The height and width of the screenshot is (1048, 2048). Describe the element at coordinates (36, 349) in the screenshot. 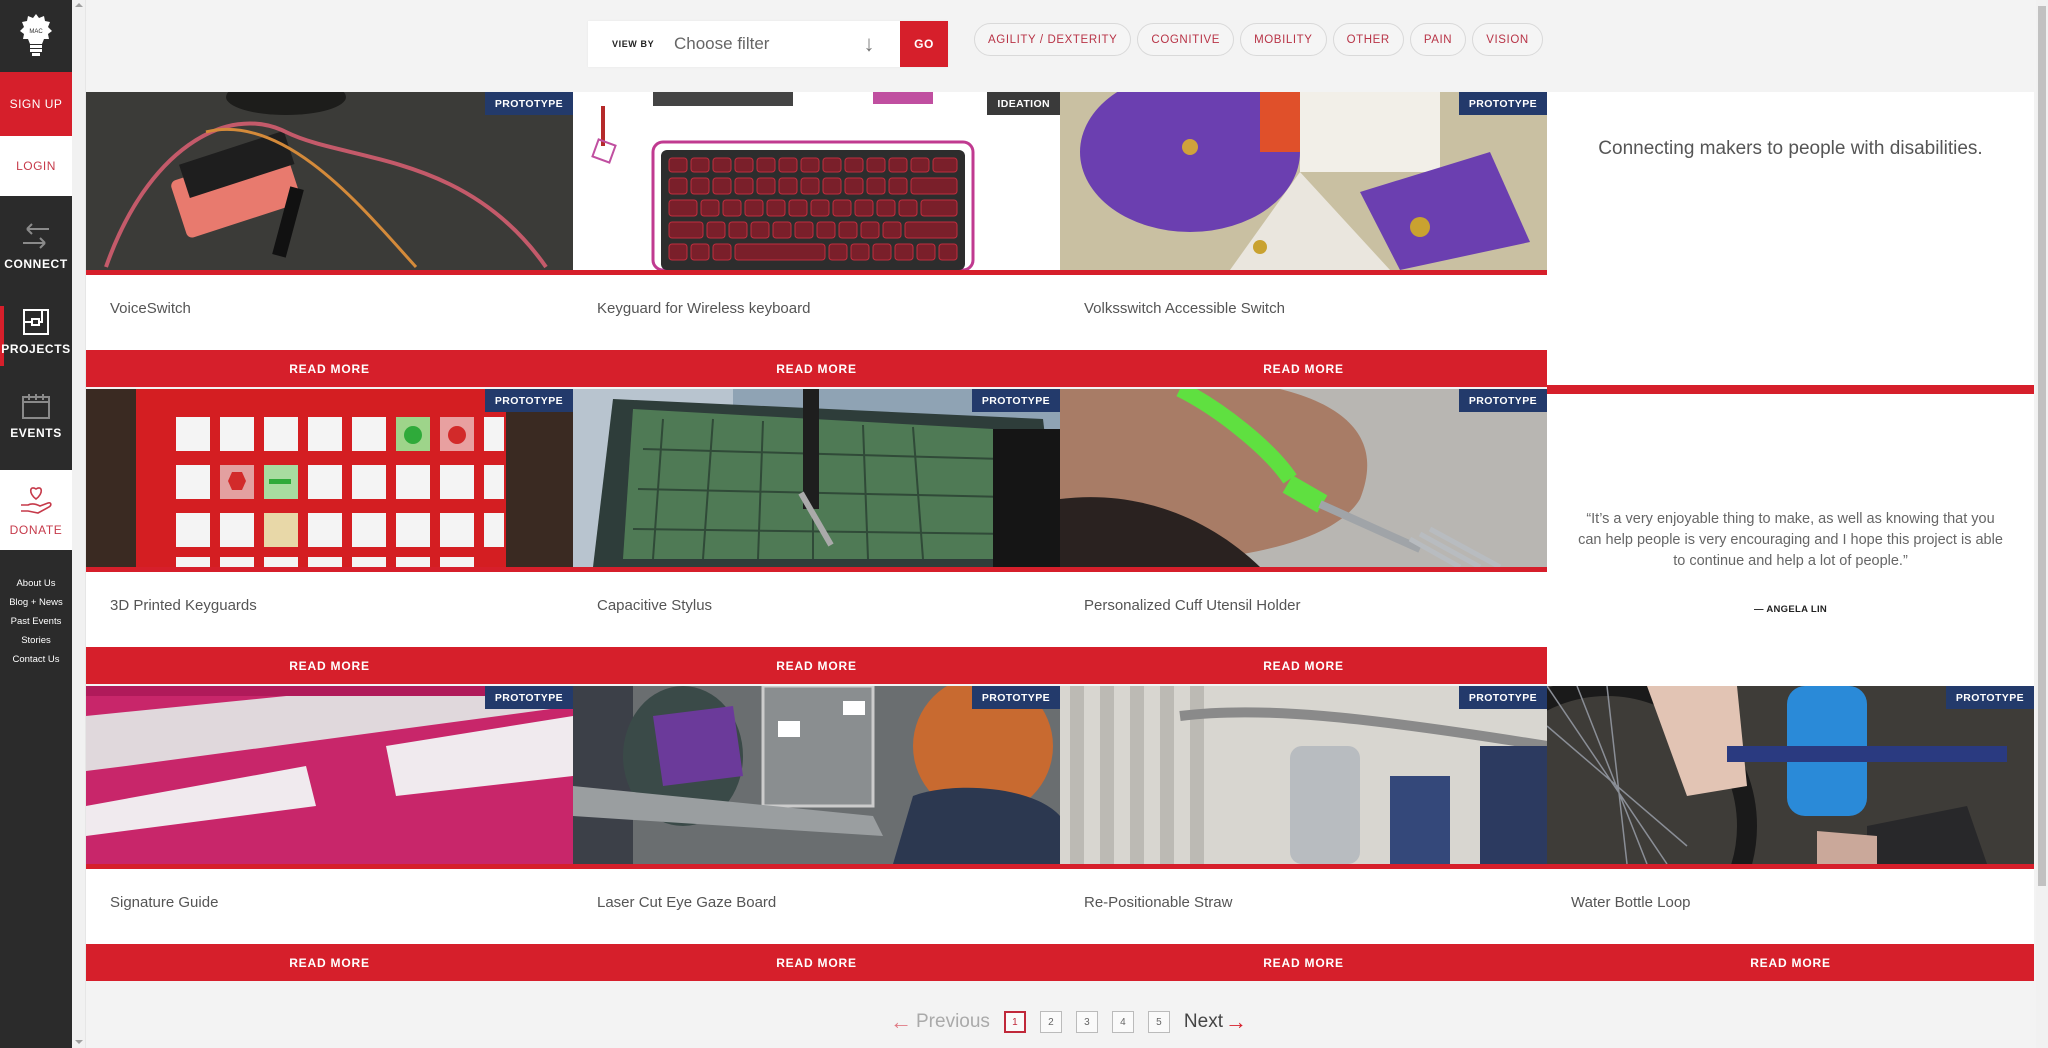

I see `projects-label: PROJECTS` at that location.